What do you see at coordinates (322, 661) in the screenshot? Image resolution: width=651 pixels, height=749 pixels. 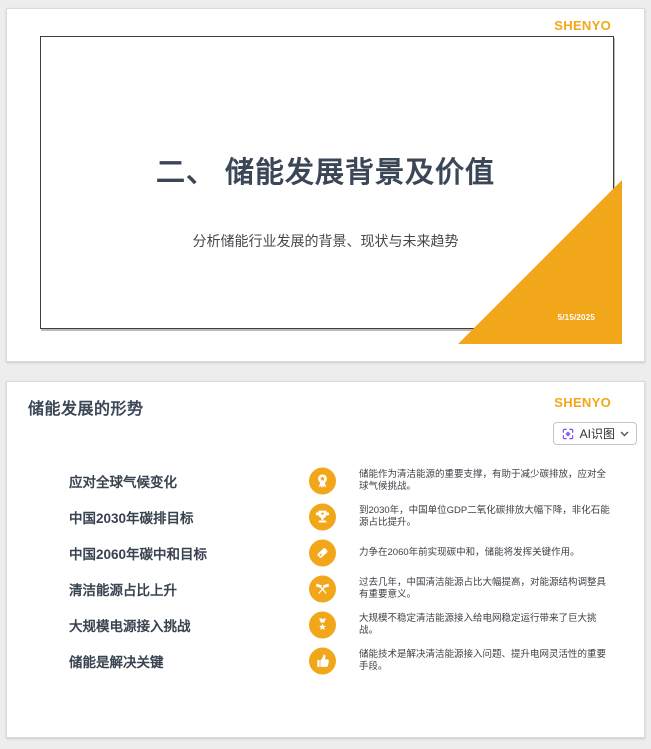 I see `thumbs-up-icon` at bounding box center [322, 661].